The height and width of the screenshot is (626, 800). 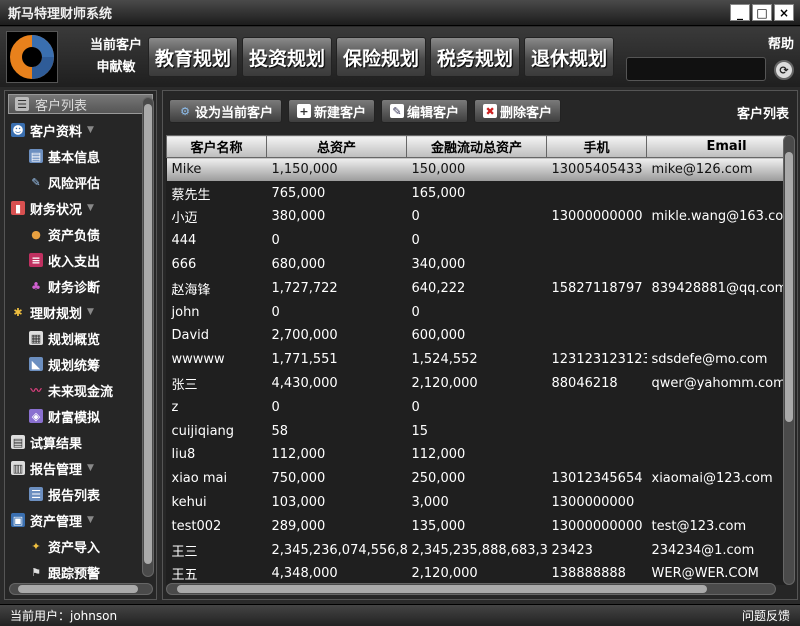 What do you see at coordinates (36, 494) in the screenshot?
I see `list-icon: ☰` at bounding box center [36, 494].